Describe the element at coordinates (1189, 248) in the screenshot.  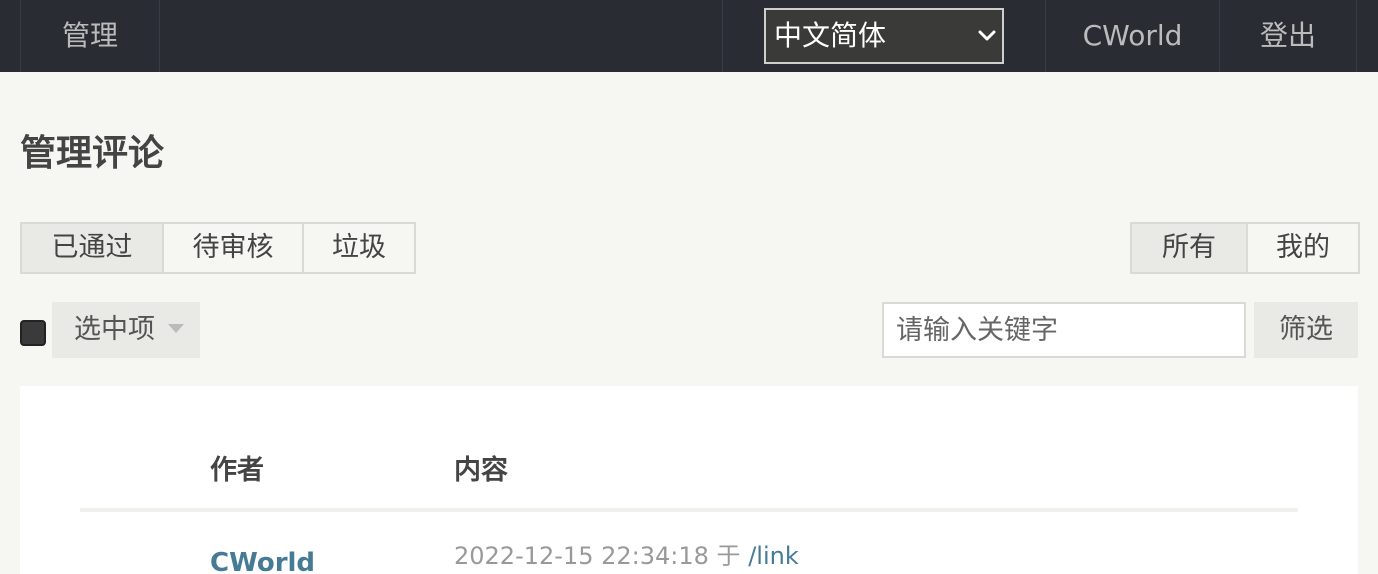
I see `tab-all: 所有` at that location.